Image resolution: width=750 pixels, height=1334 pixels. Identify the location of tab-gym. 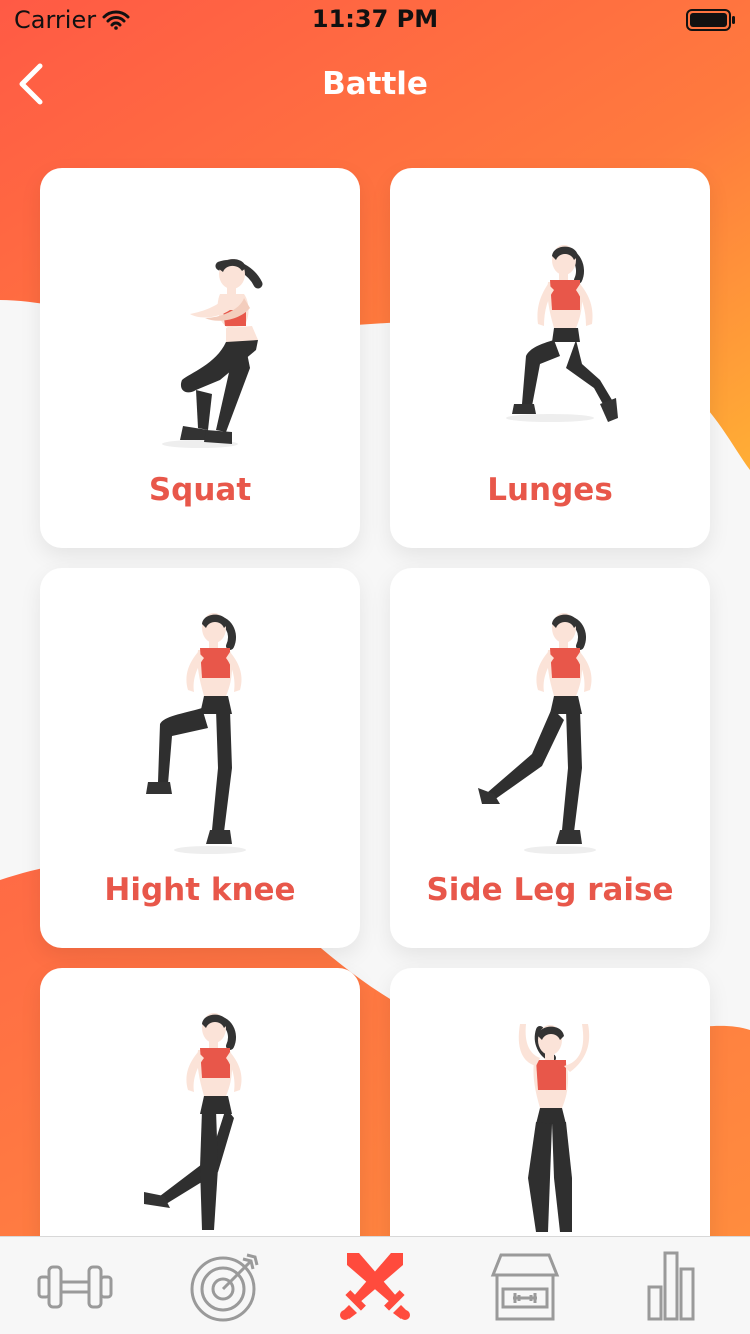
(525, 1286).